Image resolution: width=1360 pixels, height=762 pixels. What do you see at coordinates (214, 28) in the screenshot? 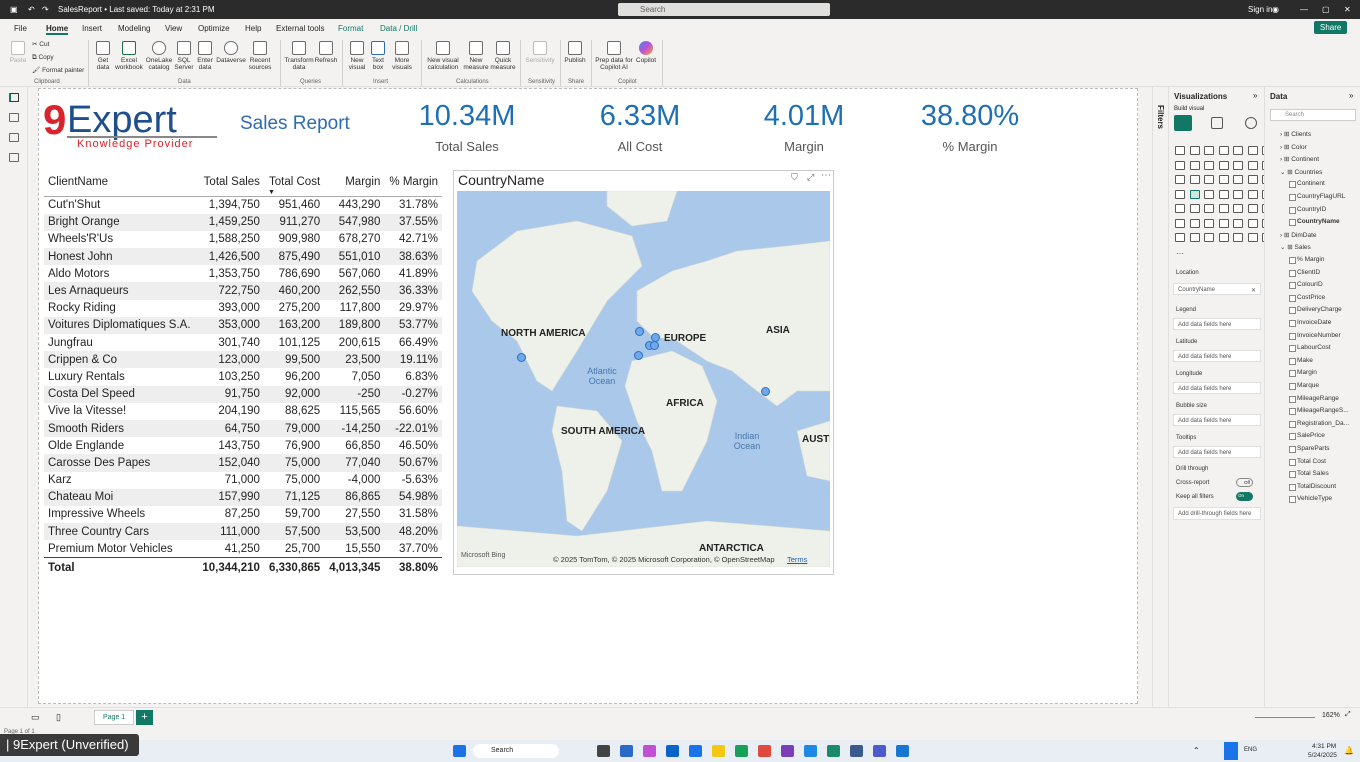
I see `menu-optimize: Optimize` at bounding box center [214, 28].